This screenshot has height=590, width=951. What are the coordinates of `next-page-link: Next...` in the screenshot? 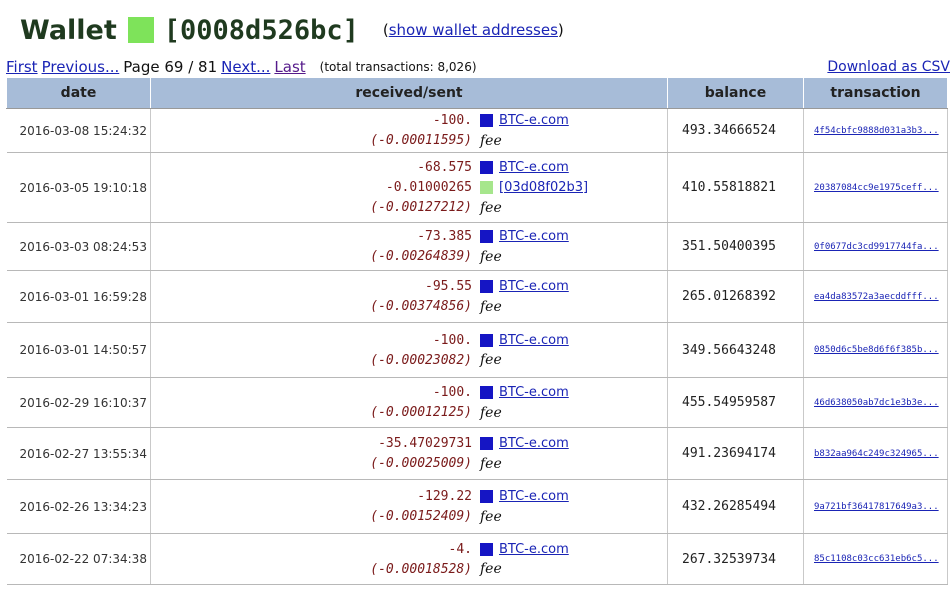 It's located at (245, 67).